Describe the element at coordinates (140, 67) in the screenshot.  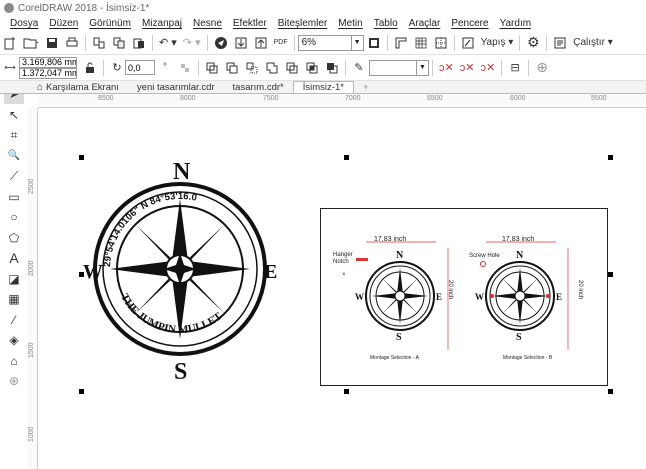
I see `rotation-angle-input` at that location.